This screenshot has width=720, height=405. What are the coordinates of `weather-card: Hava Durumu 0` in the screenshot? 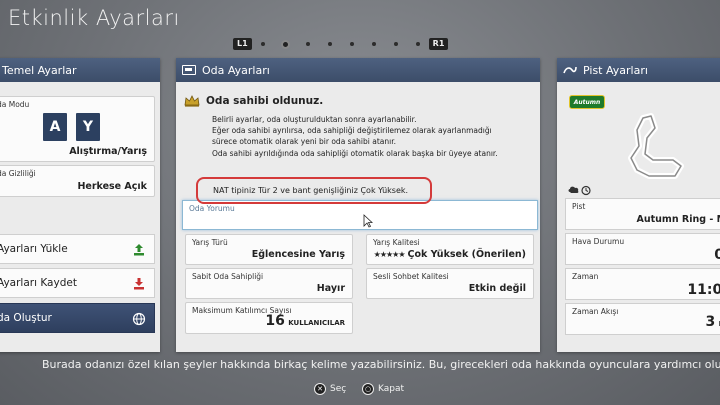 It's located at (642, 249).